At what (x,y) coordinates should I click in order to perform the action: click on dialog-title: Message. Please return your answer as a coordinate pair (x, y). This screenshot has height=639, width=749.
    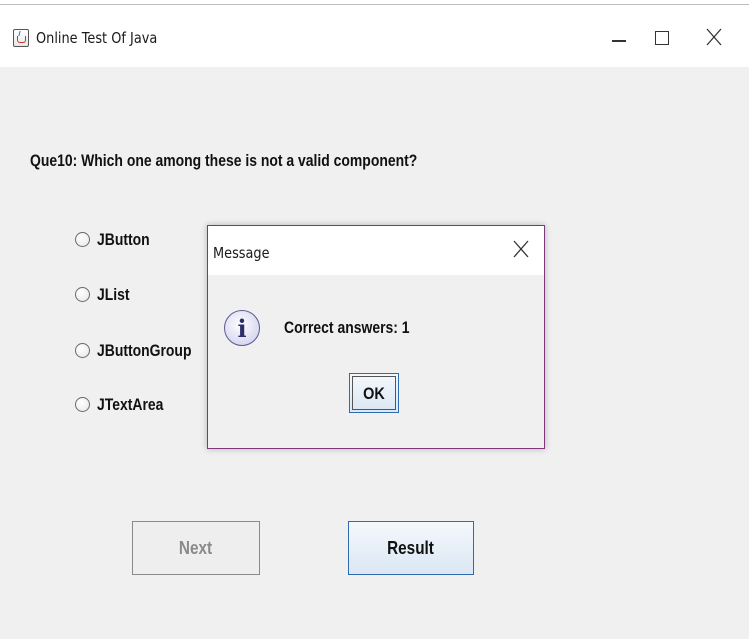
    Looking at the image, I should click on (241, 253).